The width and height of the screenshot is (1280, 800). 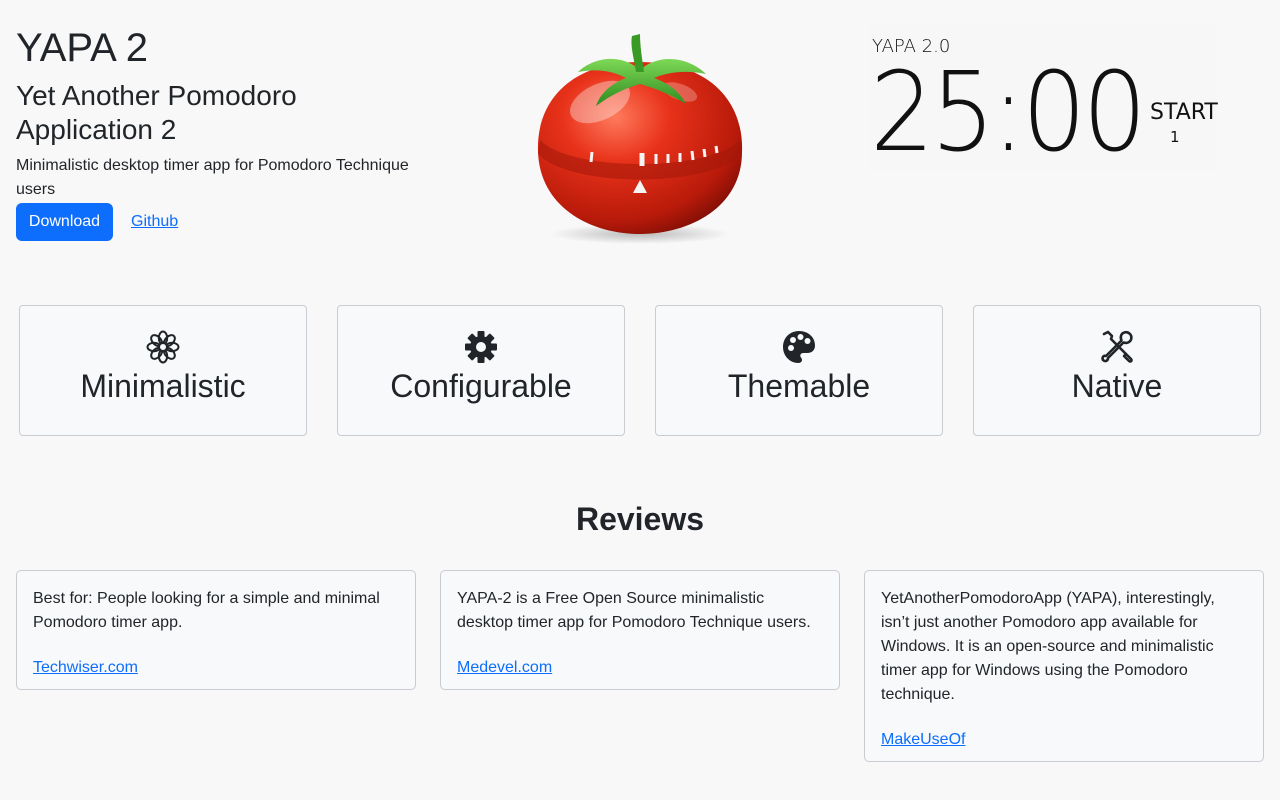 I want to click on review-source-link: Medevel.com, so click(x=504, y=668).